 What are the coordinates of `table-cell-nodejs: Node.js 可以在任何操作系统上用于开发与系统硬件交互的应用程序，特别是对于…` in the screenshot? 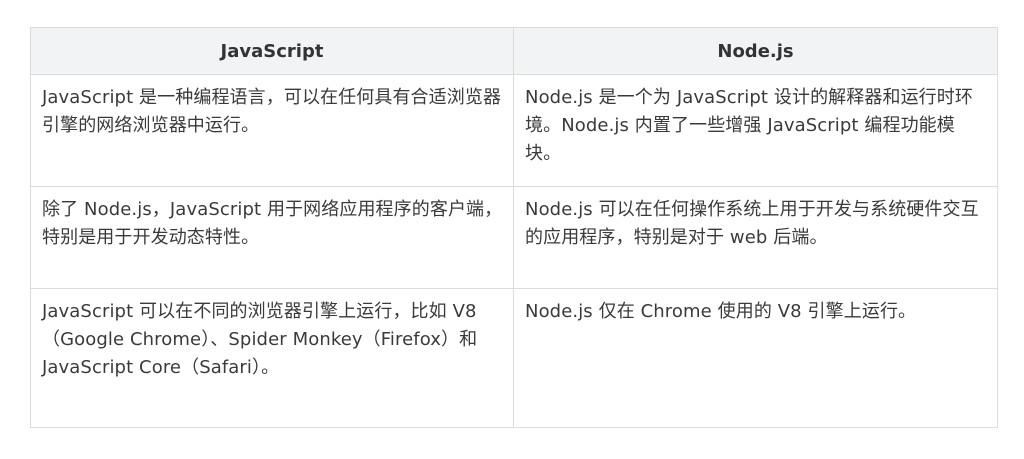 It's located at (755, 237).